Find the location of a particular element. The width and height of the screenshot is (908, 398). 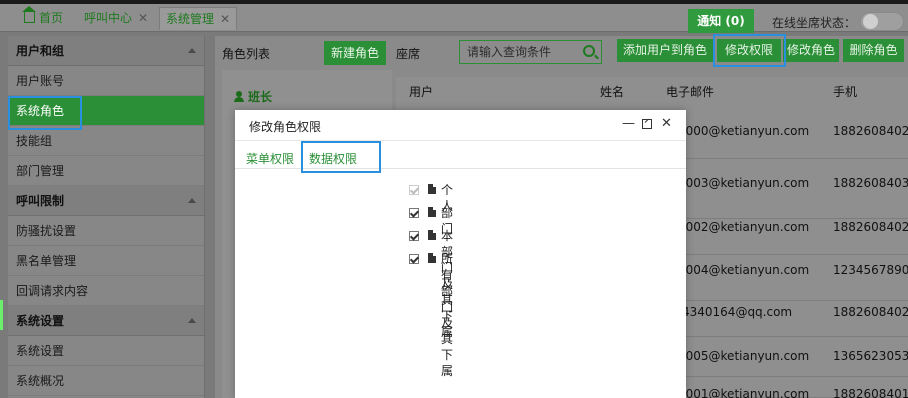

tab-menu-permission: 菜单权限 is located at coordinates (270, 158).